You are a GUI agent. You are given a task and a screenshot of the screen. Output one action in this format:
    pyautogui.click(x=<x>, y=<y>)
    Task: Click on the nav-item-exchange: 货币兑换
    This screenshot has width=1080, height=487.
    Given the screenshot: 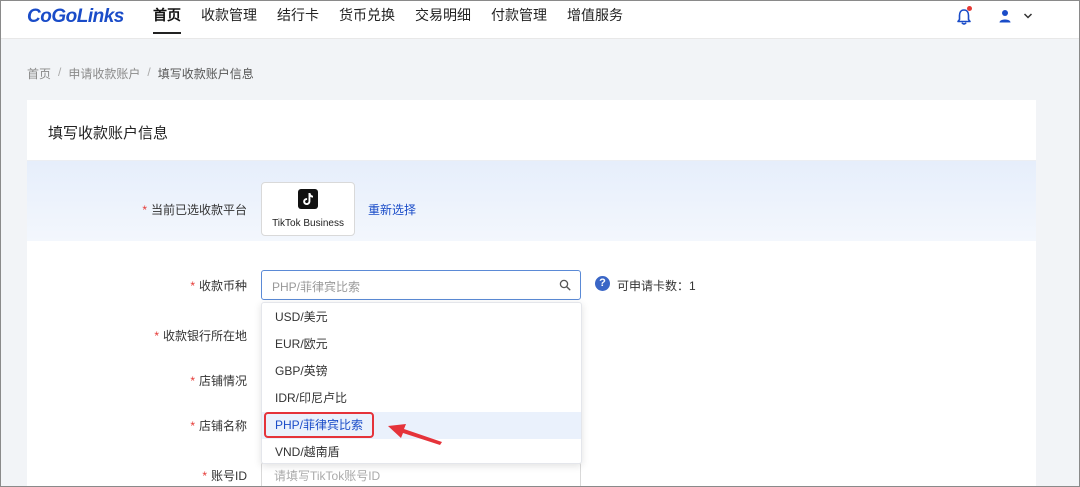 What is the action you would take?
    pyautogui.click(x=367, y=19)
    